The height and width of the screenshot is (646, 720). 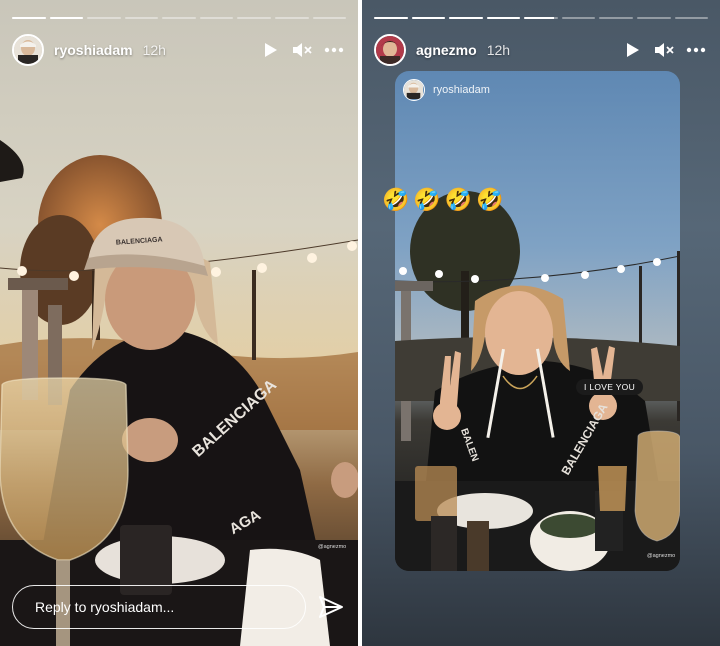 I want to click on i-love-you-sticker: I LOVE YOU, so click(x=610, y=387).